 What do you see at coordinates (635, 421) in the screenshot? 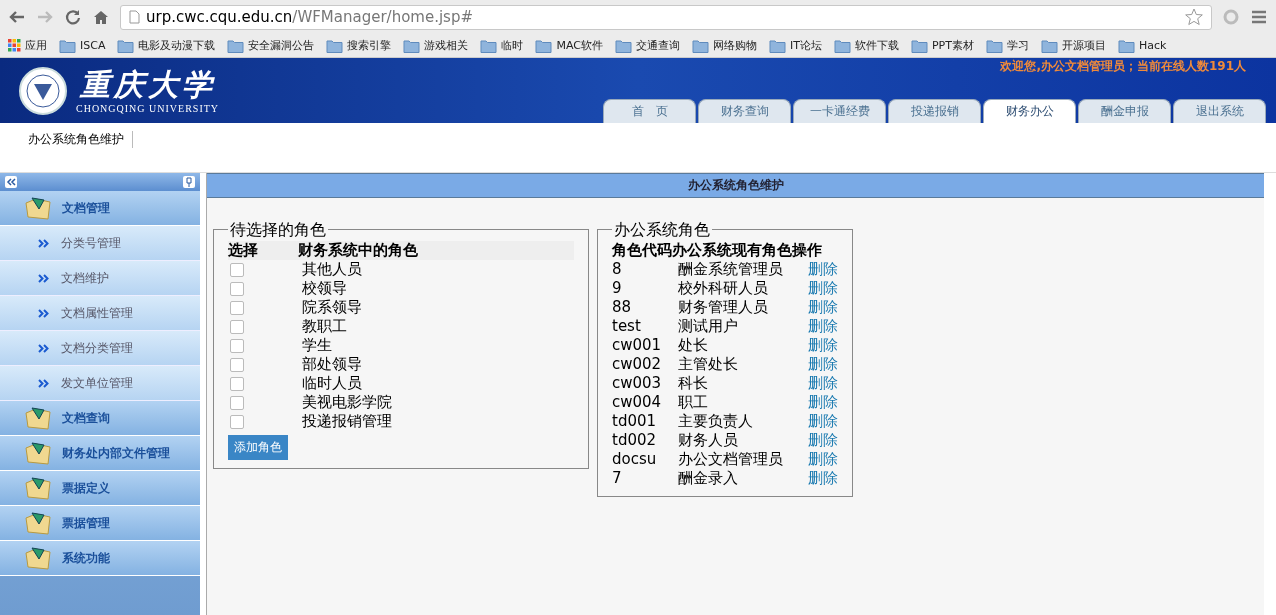
I see `role-code: td001` at bounding box center [635, 421].